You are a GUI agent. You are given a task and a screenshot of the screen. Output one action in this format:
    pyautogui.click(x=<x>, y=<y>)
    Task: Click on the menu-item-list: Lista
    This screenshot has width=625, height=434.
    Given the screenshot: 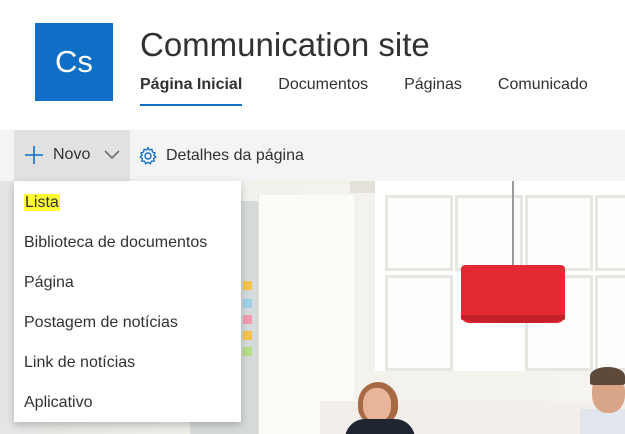 What is the action you would take?
    pyautogui.click(x=127, y=203)
    